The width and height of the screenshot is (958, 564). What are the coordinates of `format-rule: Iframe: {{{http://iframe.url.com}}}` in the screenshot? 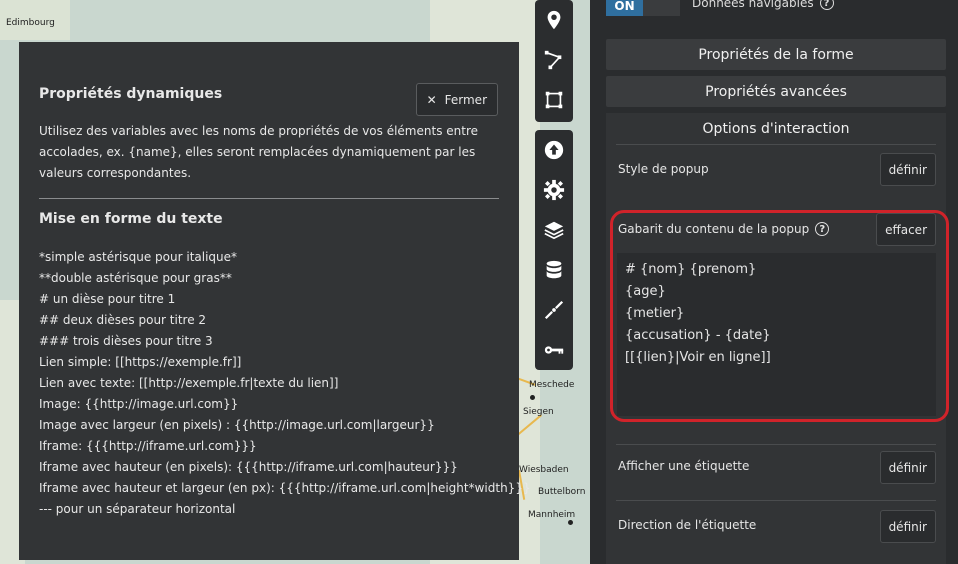 It's located at (148, 446).